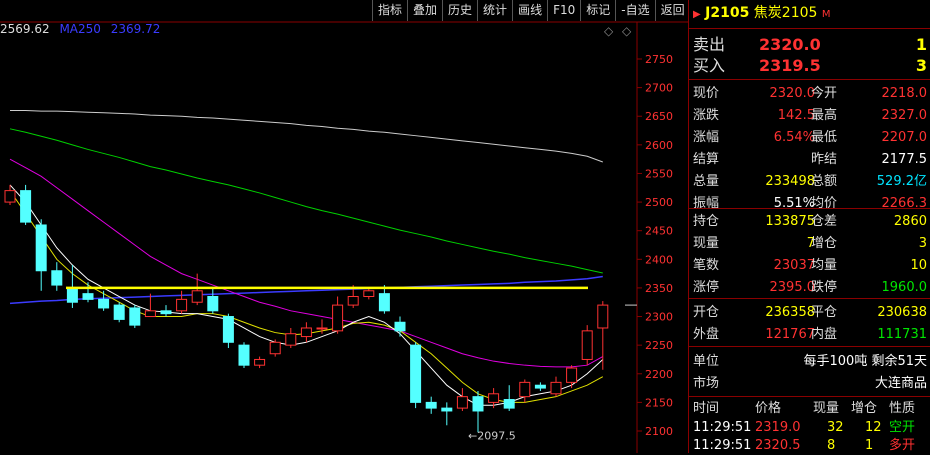 This screenshot has width=930, height=455. What do you see at coordinates (706, 287) in the screenshot?
I see `stat-label: 涨停` at bounding box center [706, 287].